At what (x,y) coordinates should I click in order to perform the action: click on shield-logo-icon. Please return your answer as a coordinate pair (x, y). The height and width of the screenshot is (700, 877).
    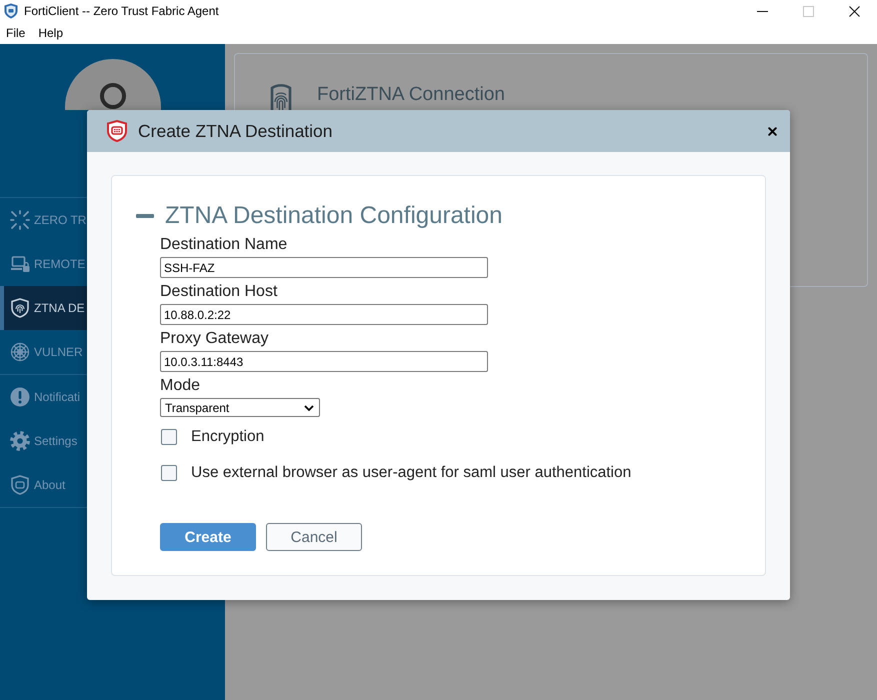
    Looking at the image, I should click on (117, 131).